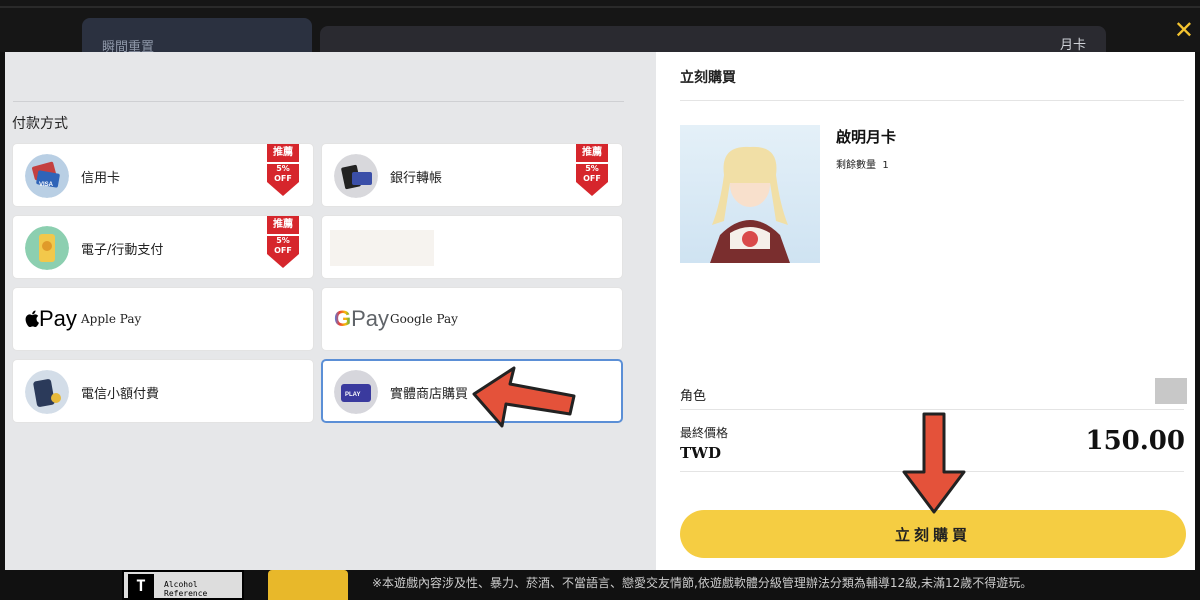 The width and height of the screenshot is (1200, 600). What do you see at coordinates (866, 137) in the screenshot?
I see `product-name: 啟明月卡` at bounding box center [866, 137].